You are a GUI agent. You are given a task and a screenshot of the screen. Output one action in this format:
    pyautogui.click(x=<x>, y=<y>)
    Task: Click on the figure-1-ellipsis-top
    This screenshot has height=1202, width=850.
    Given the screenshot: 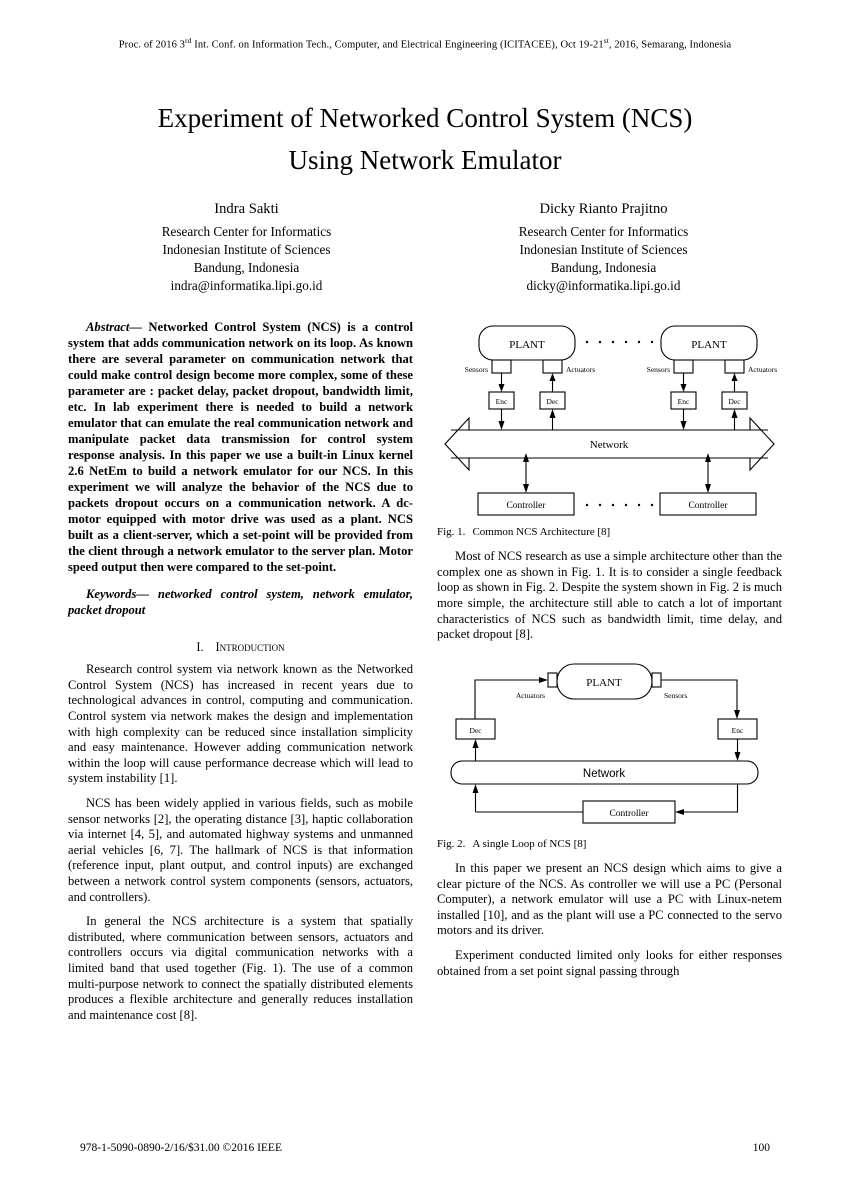 What is the action you would take?
    pyautogui.click(x=619, y=342)
    